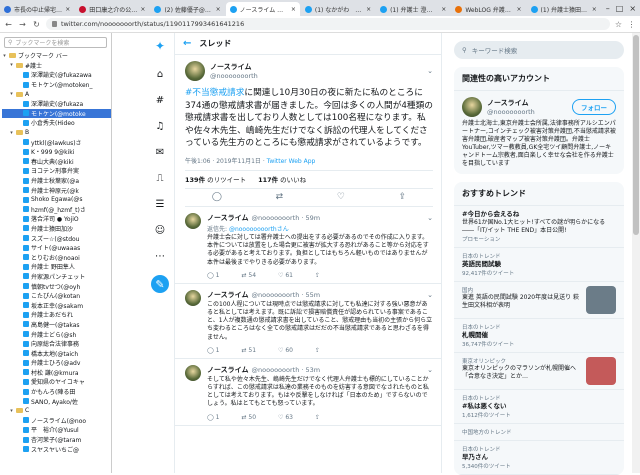 This screenshot has height=475, width=640. Describe the element at coordinates (56, 171) in the screenshot. I see `bookmark-item: ヨコテン刑事弁実` at that location.